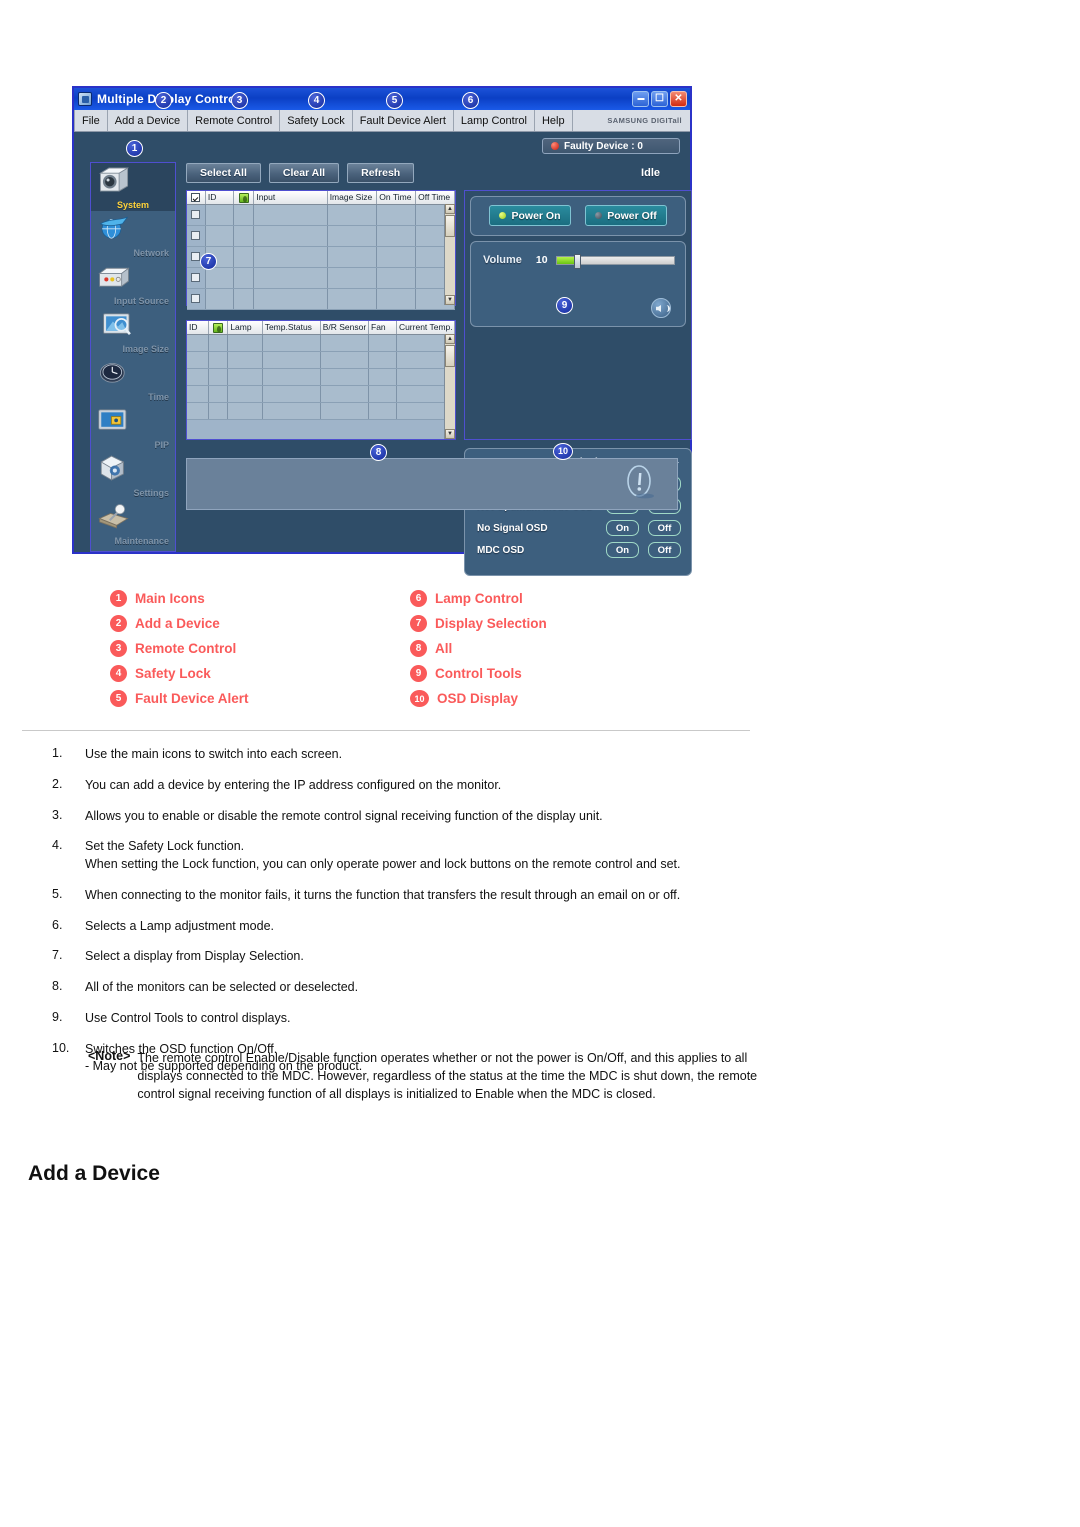 The image size is (1080, 1527). I want to click on app-icon, so click(85, 99).